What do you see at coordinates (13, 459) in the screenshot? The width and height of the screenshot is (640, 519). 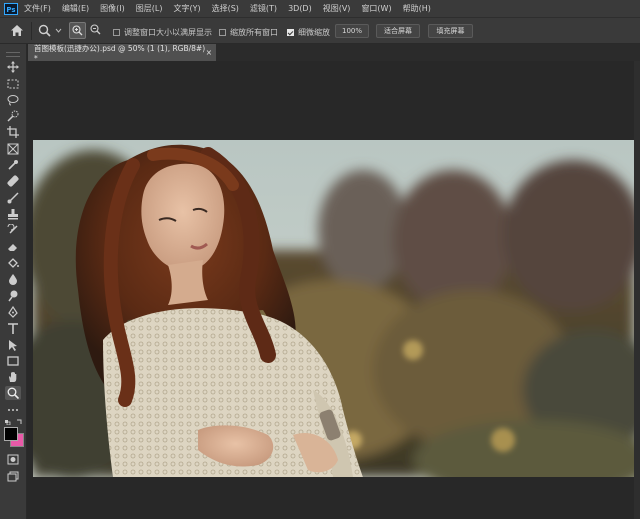 I see `quick-mask-icon` at bounding box center [13, 459].